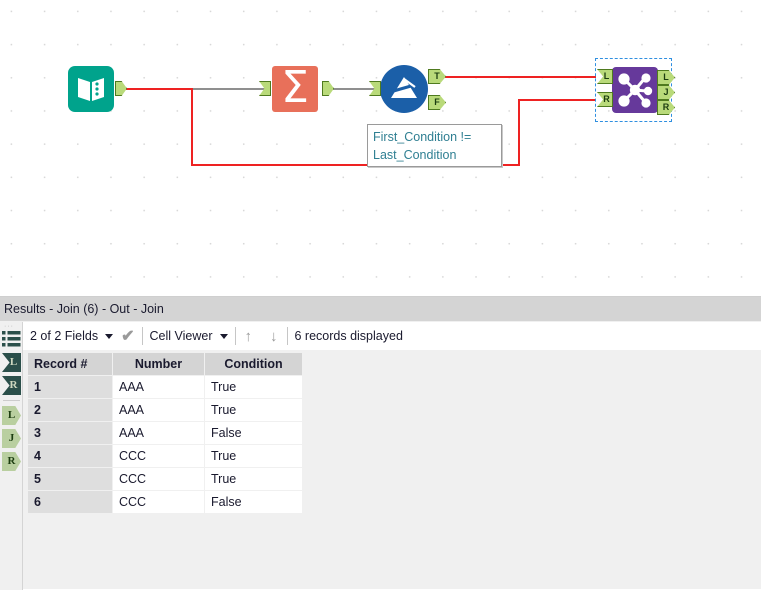 The image size is (761, 590). I want to click on annotation-box: First_Condition != Last_Condition, so click(434, 145).